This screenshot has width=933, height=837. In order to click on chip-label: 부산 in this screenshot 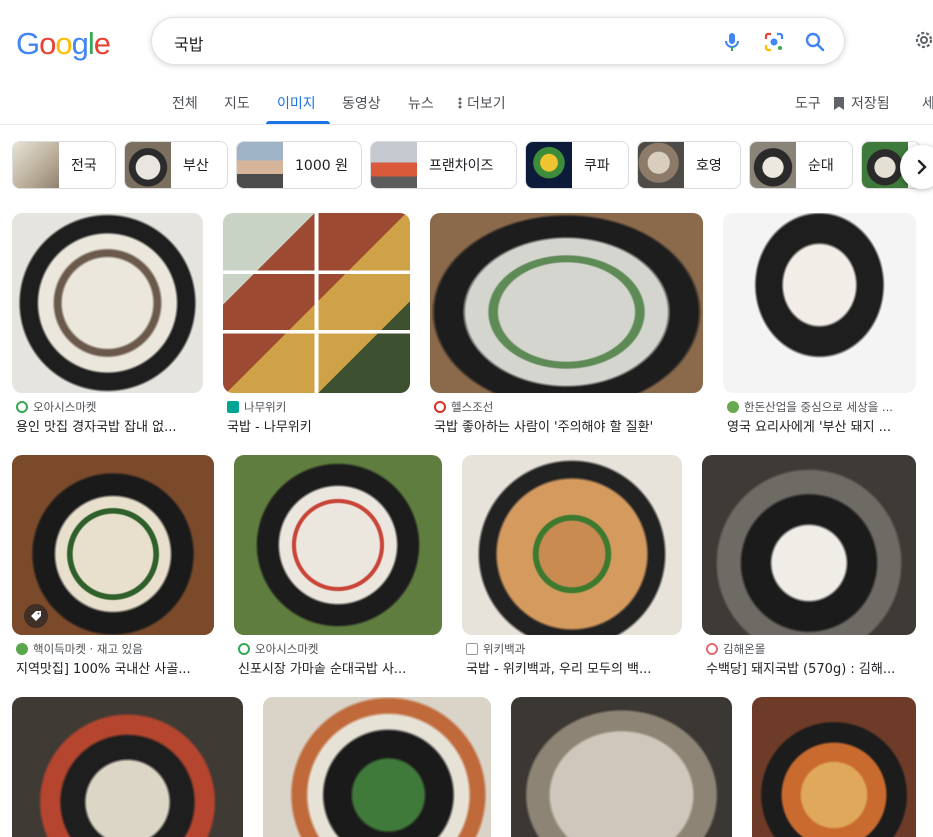, I will do `click(196, 166)`.